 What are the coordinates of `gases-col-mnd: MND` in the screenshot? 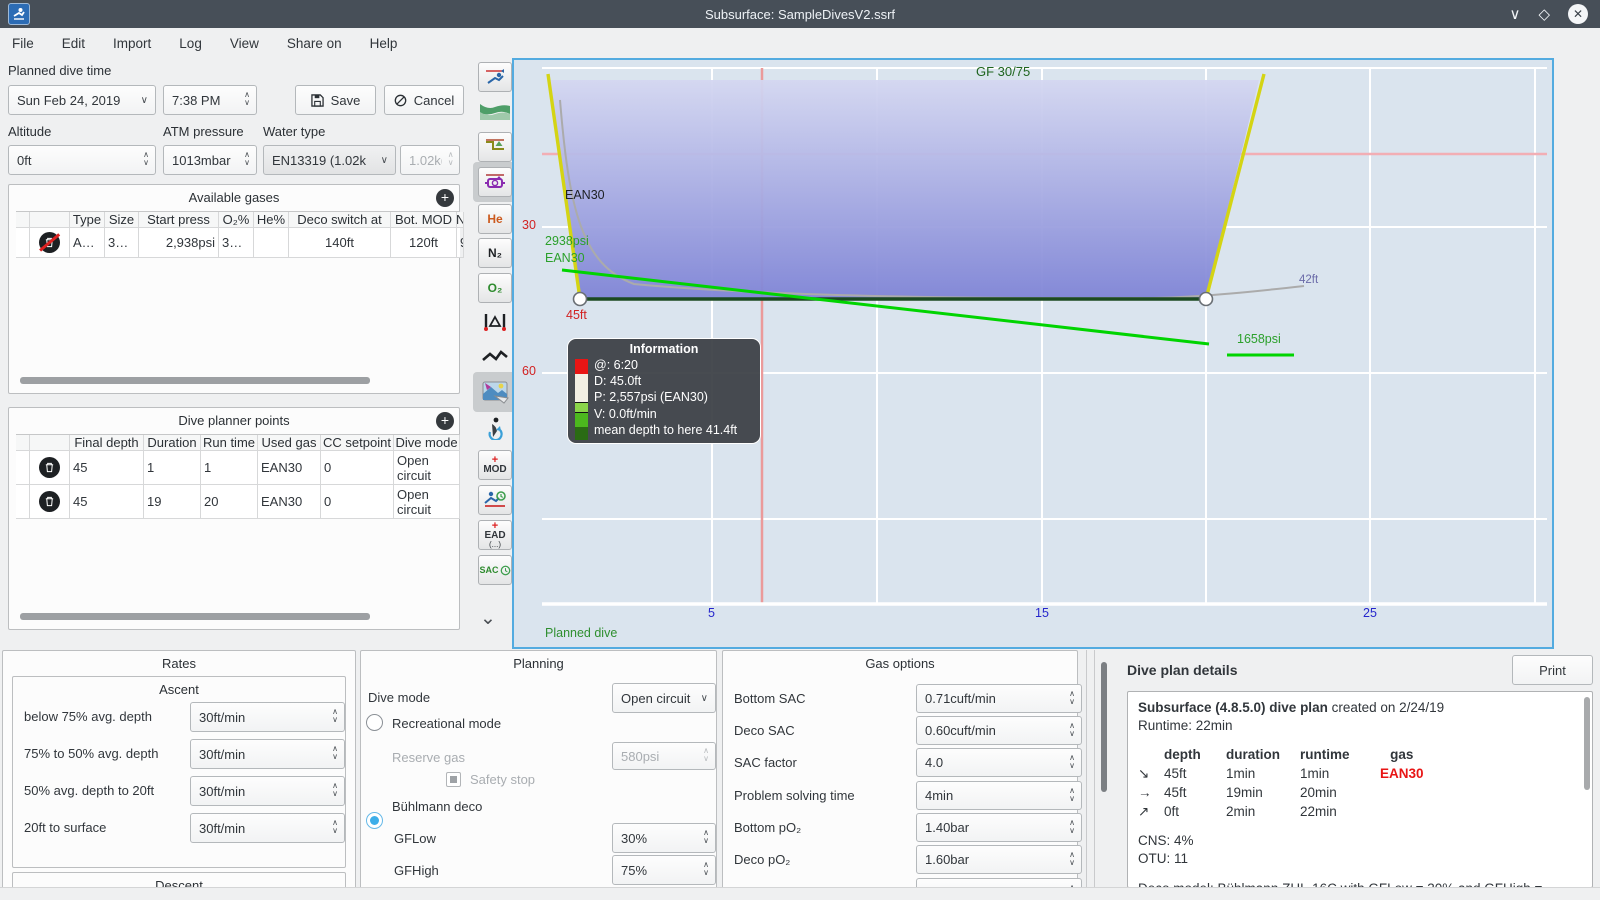 It's located at (460, 220).